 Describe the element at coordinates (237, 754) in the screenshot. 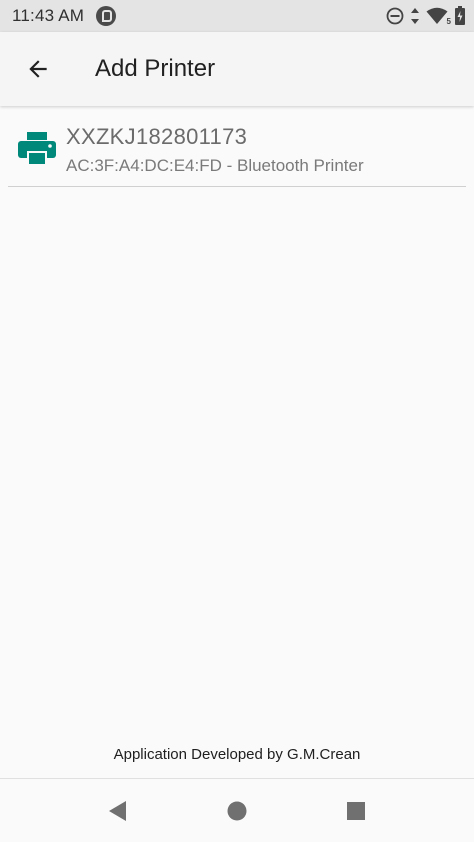

I see `footer-credit: Application Developed by G.M.Crean` at that location.